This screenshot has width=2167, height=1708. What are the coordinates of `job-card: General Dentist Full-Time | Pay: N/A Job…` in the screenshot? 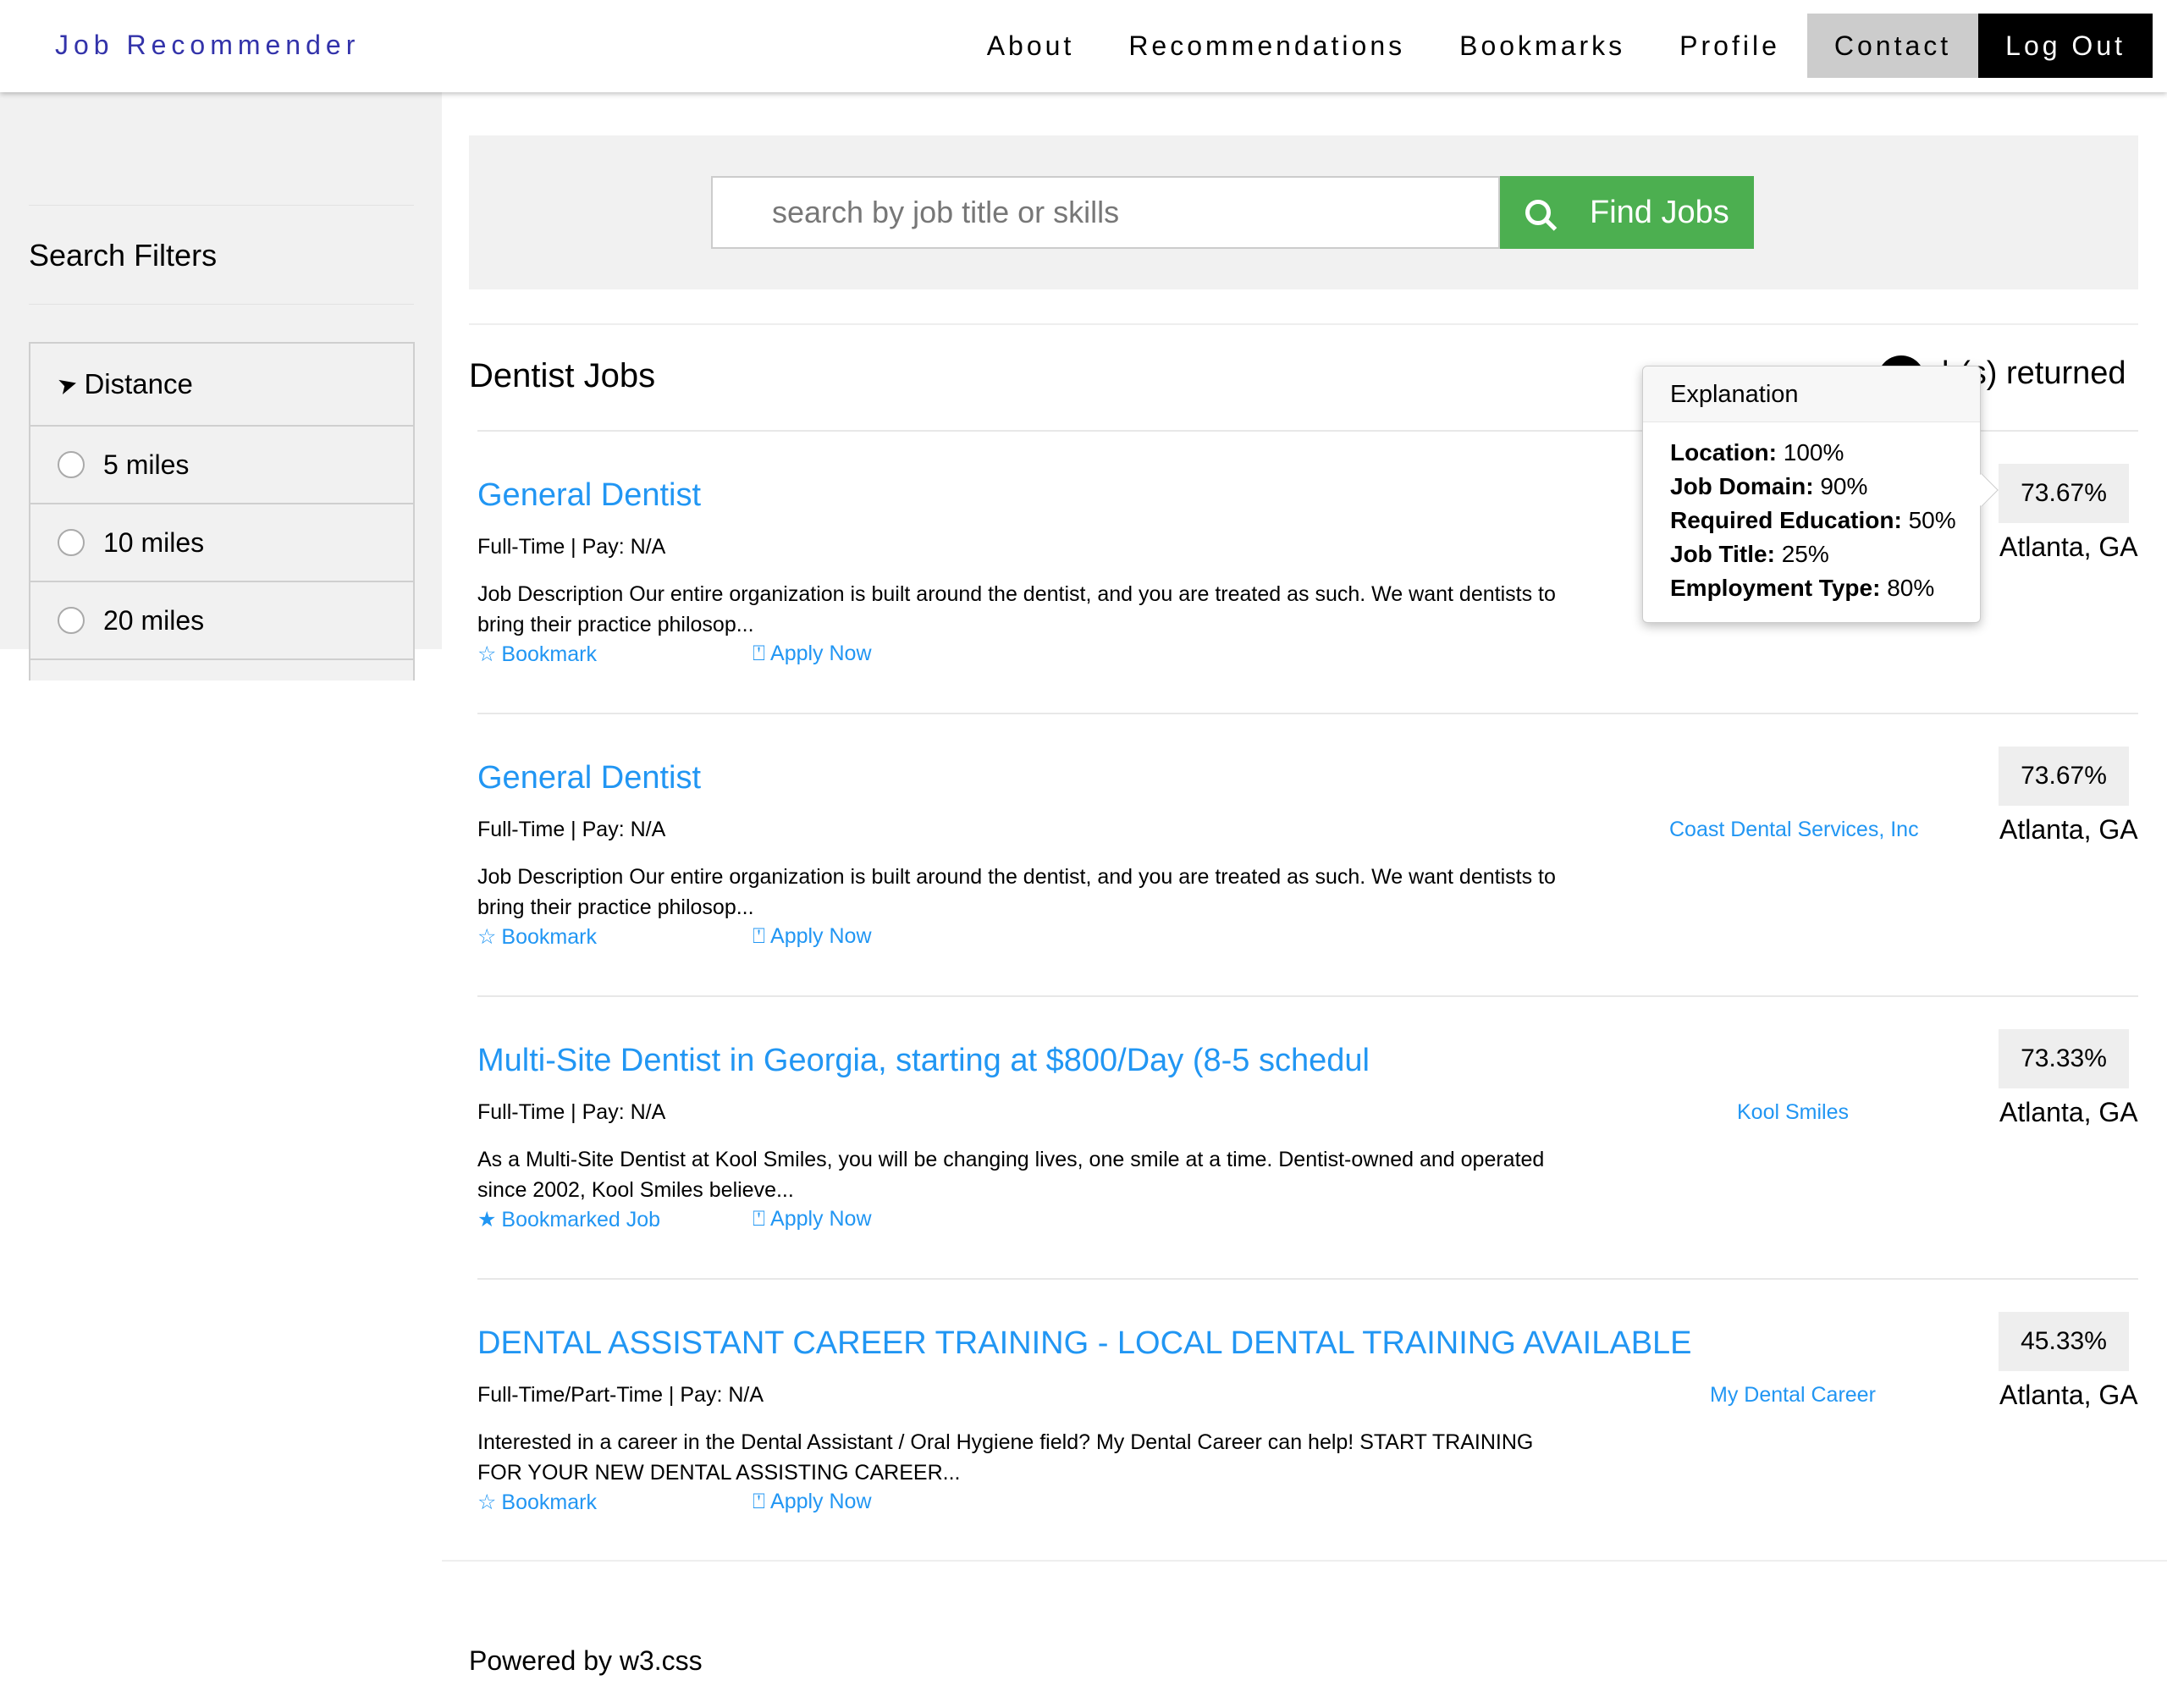 It's located at (1307, 854).